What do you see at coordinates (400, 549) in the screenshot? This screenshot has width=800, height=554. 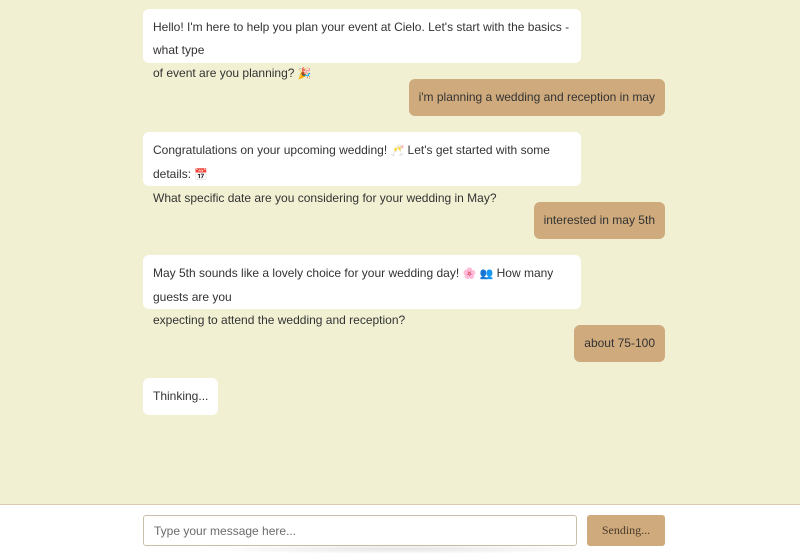 I see `footer-shadow` at bounding box center [400, 549].